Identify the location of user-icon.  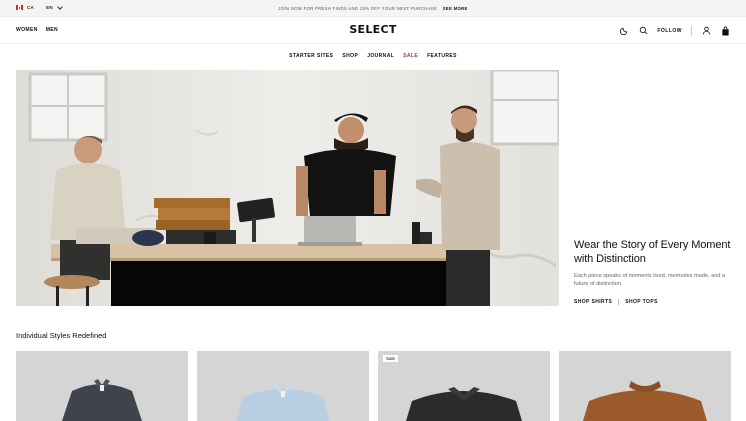
(706, 31).